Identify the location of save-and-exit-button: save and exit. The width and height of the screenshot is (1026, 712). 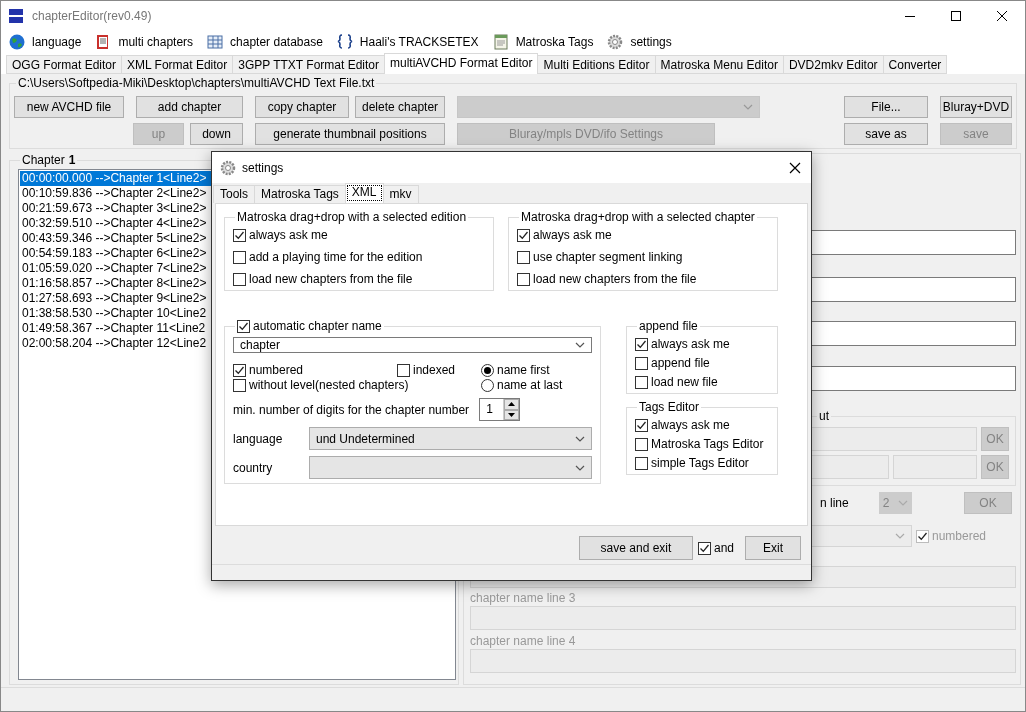
(635, 548).